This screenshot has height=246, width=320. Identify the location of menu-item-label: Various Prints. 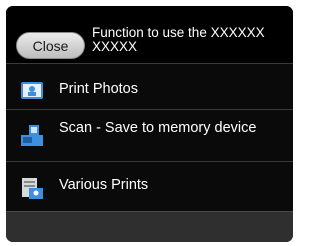
(104, 185).